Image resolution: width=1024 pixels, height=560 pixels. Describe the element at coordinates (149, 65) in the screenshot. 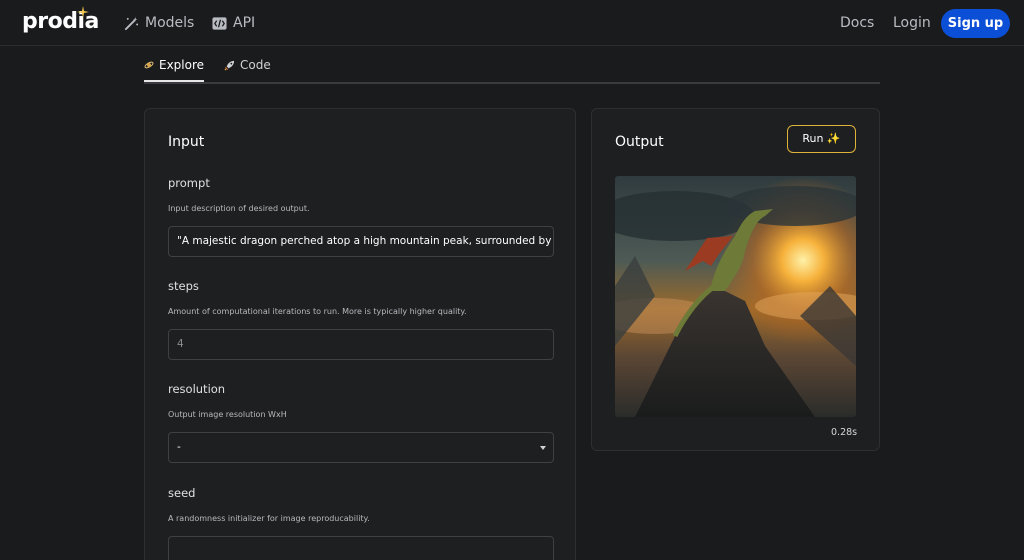

I see `orbit-icon` at that location.